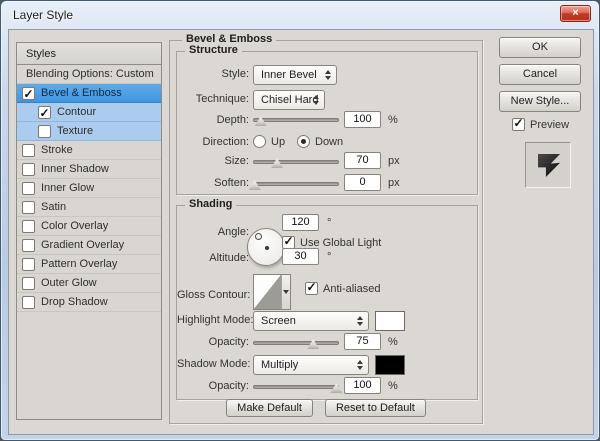  What do you see at coordinates (89, 207) in the screenshot?
I see `sidebar-item-satin: Satin` at bounding box center [89, 207].